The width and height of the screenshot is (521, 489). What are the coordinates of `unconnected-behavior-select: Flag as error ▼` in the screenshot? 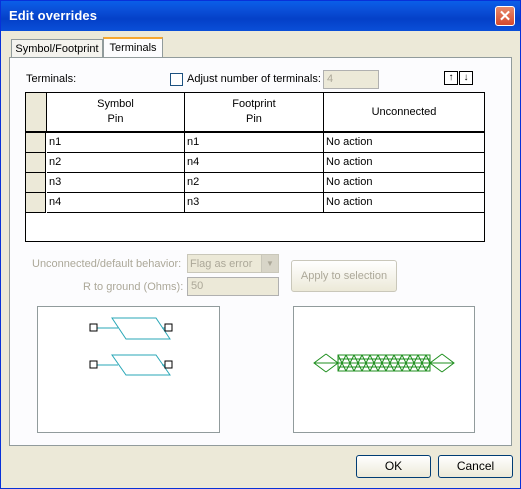 It's located at (233, 263).